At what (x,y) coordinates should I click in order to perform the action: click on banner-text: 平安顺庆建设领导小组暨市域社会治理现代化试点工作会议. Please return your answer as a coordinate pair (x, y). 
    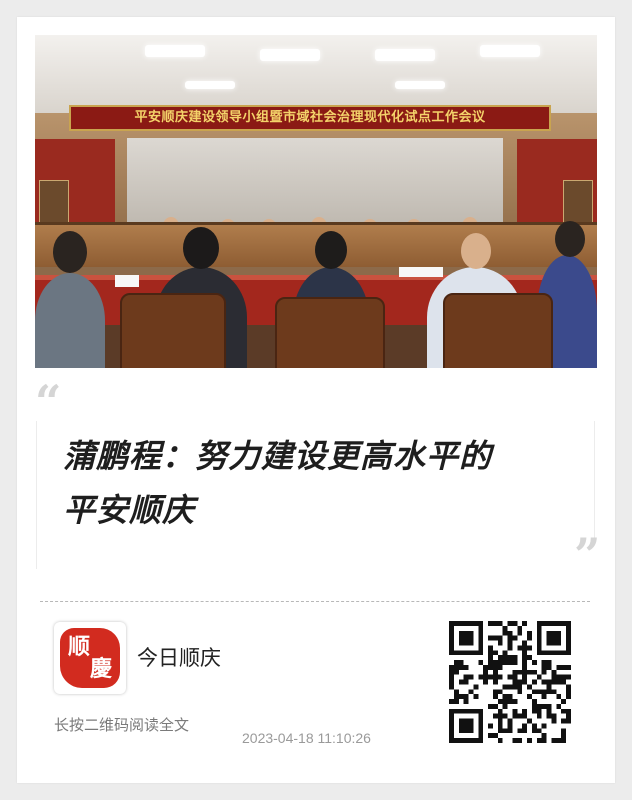
    Looking at the image, I should click on (310, 117).